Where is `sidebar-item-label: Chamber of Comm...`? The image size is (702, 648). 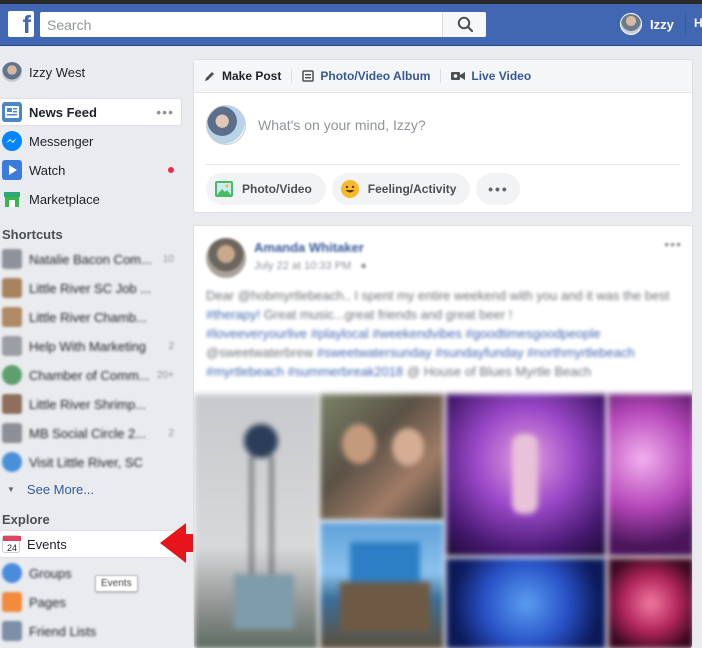 sidebar-item-label: Chamber of Comm... is located at coordinates (89, 375).